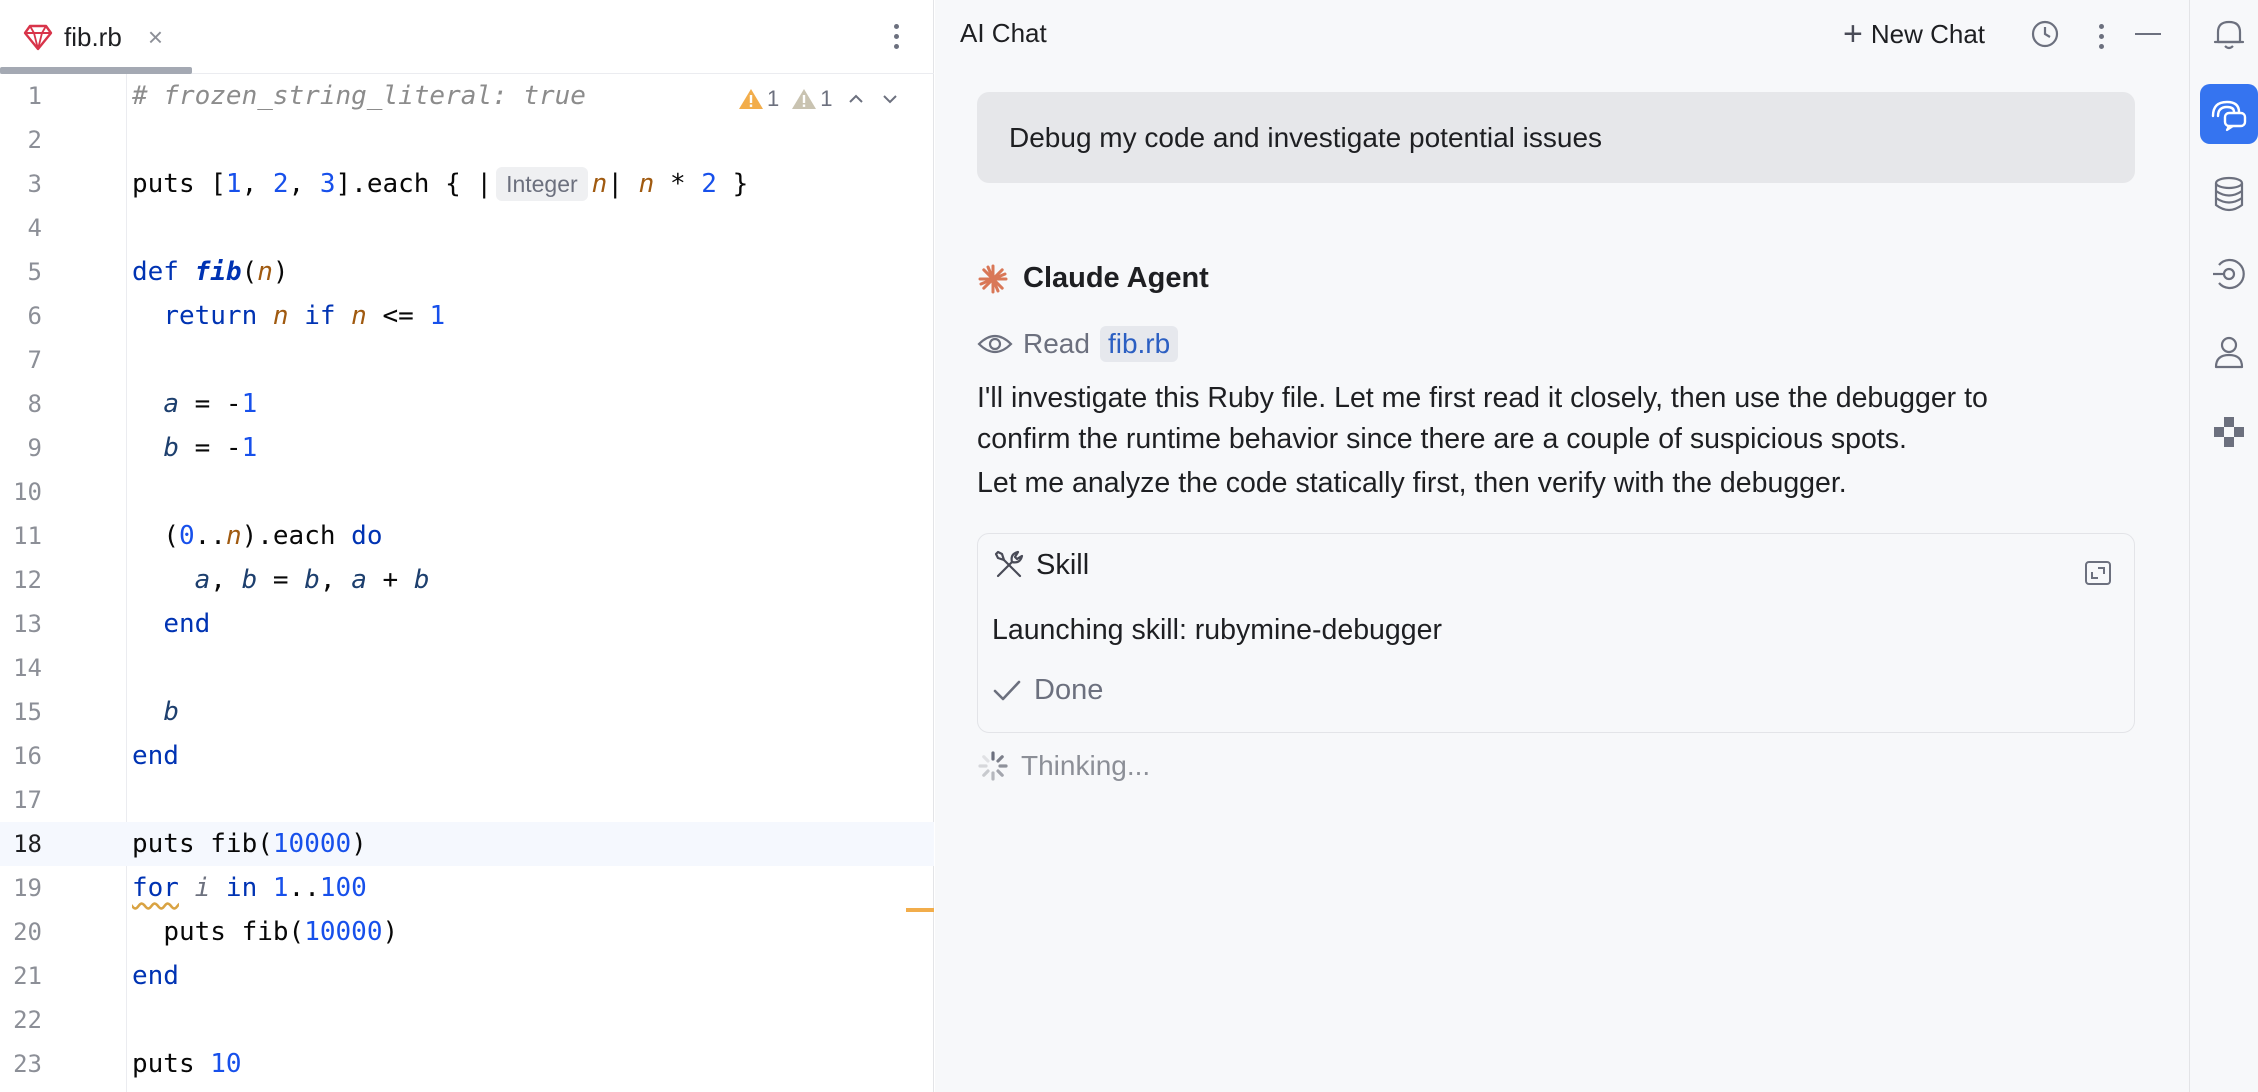 Image resolution: width=2258 pixels, height=1092 pixels. What do you see at coordinates (34, 140) in the screenshot?
I see `line-number: 2` at bounding box center [34, 140].